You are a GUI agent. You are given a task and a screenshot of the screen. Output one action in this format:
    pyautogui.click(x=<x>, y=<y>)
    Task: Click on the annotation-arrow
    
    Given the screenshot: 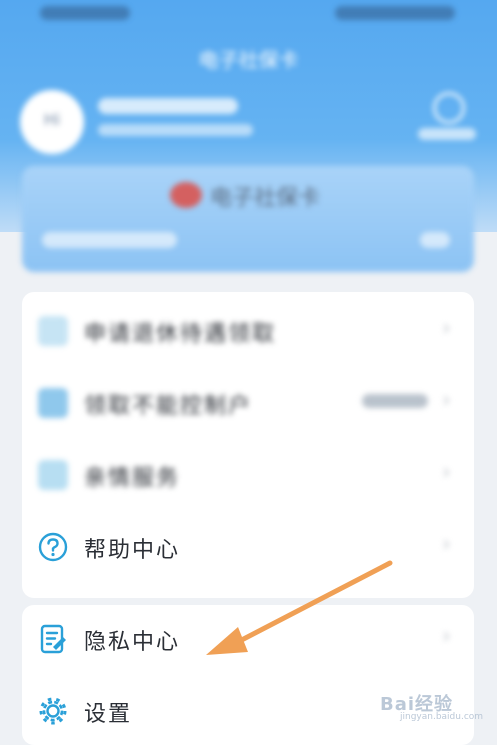 What is the action you would take?
    pyautogui.click(x=299, y=607)
    